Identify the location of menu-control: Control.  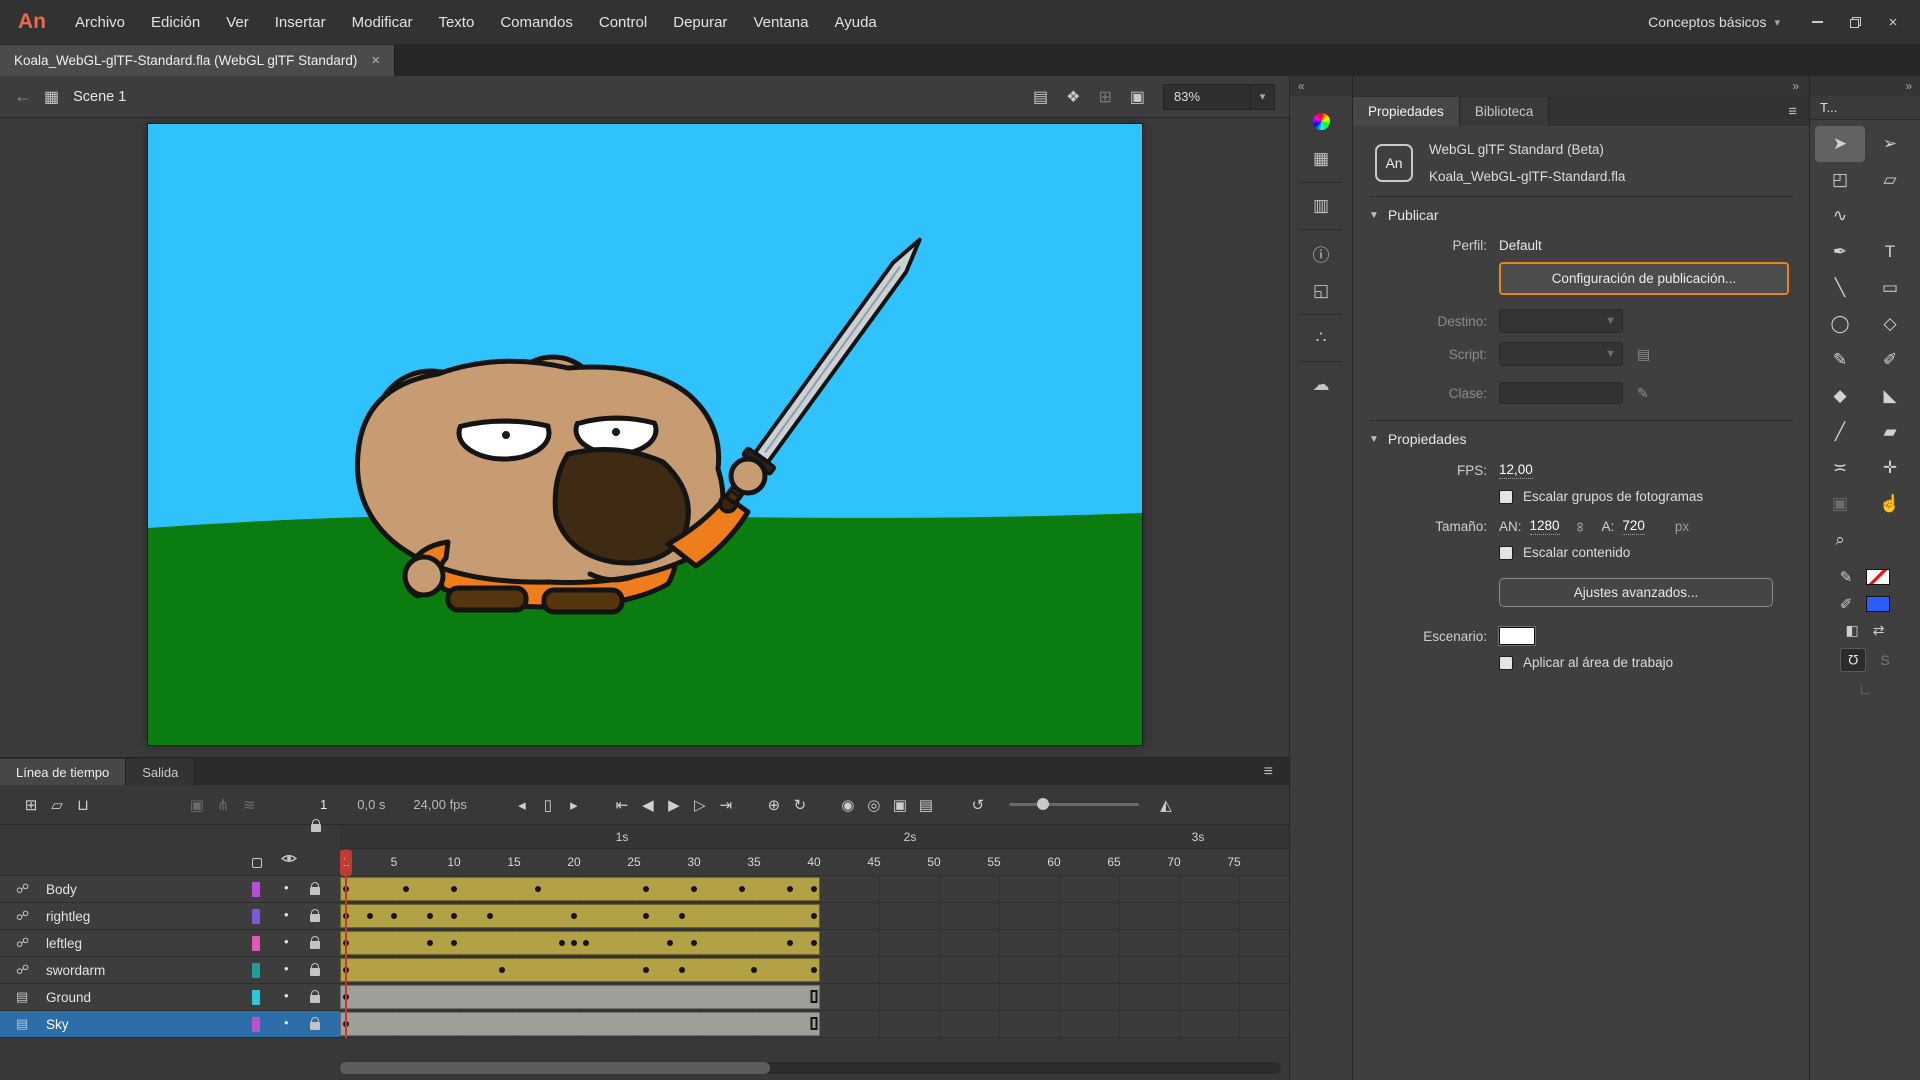
(623, 22).